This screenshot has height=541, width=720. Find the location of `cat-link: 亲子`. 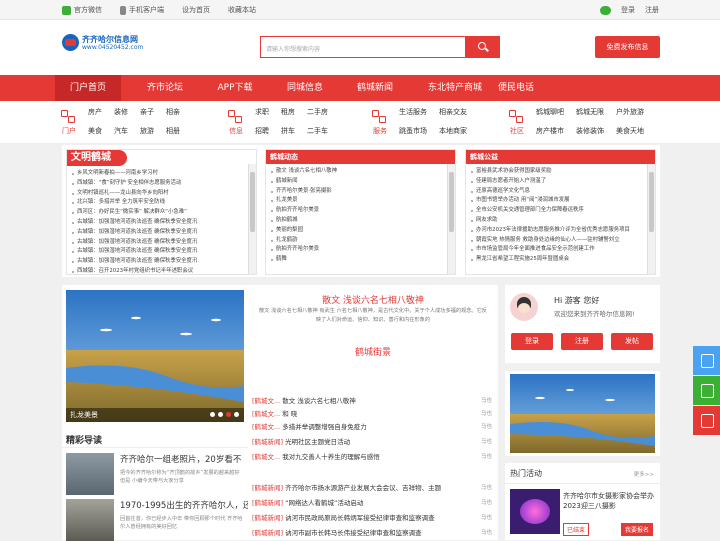

cat-link: 亲子 is located at coordinates (147, 112).